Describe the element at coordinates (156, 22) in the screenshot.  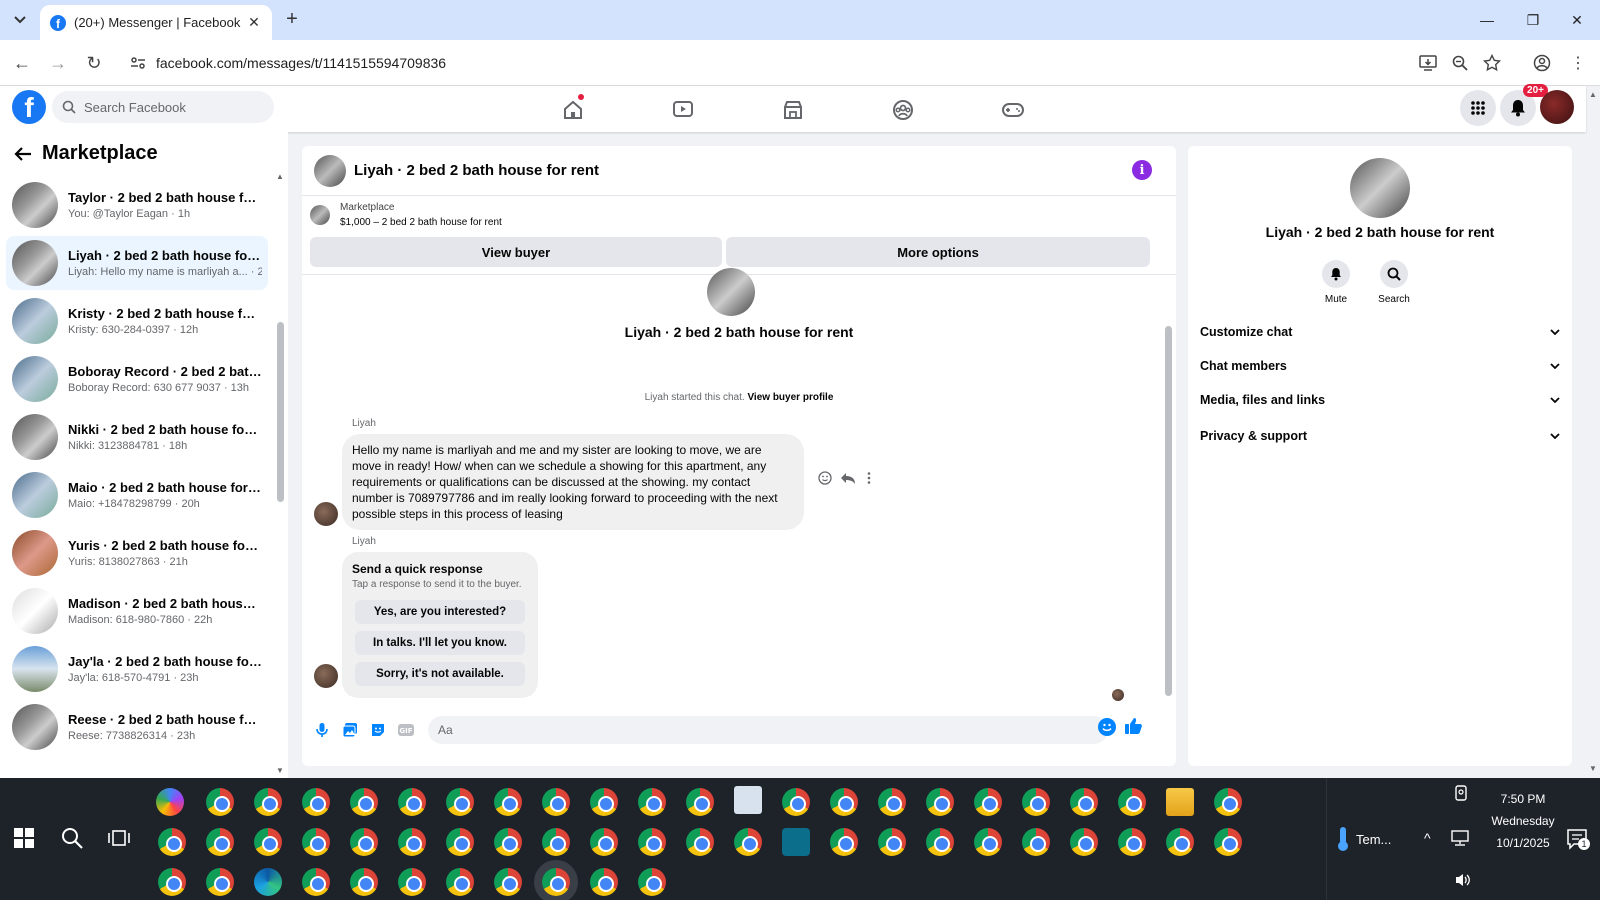
I see `browser-tab-messenger: f (20+) Messenger | Facebook ✕` at that location.